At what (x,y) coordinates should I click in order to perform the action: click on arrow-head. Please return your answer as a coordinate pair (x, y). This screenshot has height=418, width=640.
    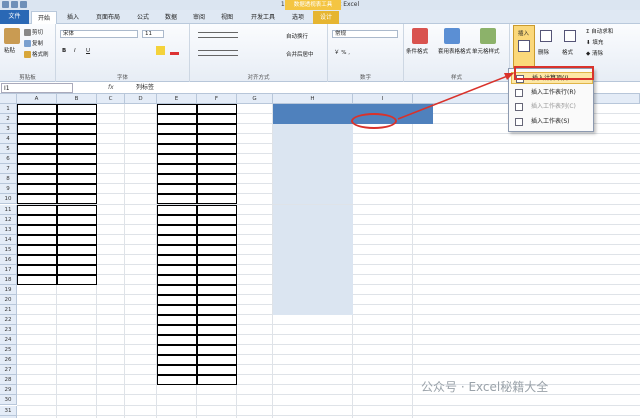
    Looking at the image, I should click on (509, 76).